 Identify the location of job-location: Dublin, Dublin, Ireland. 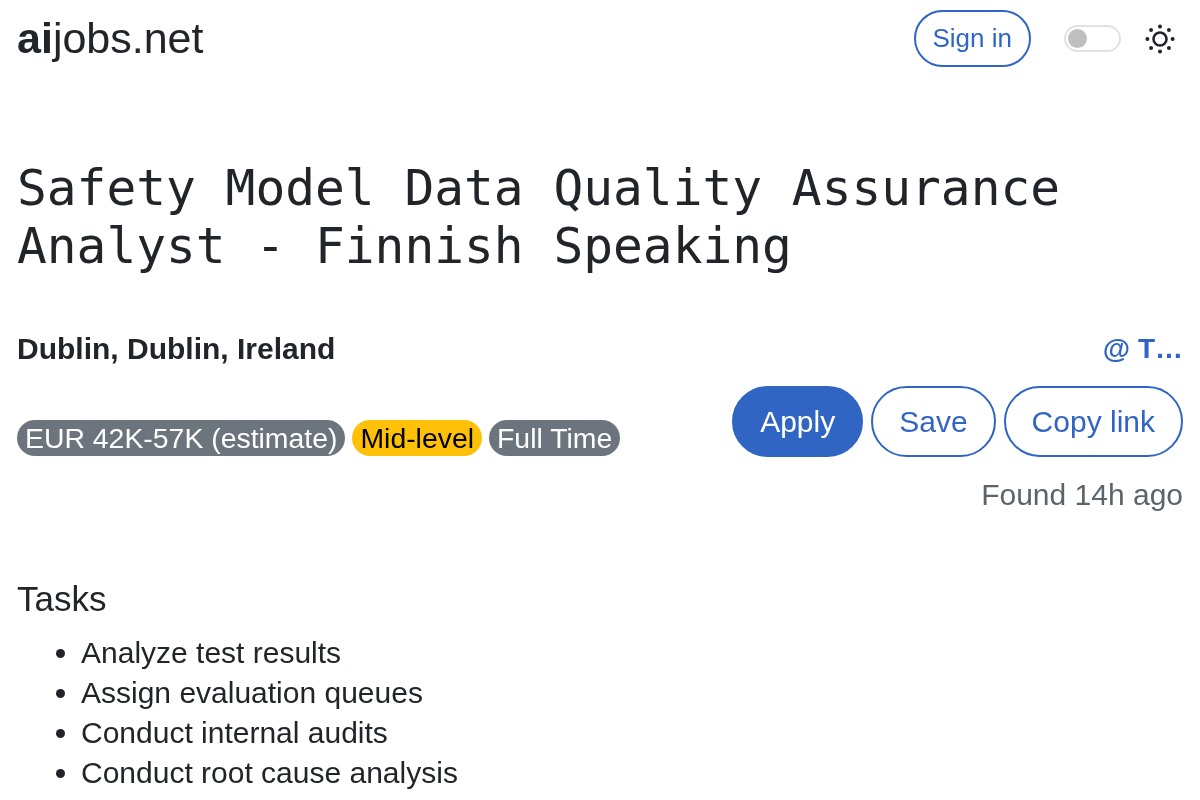
(176, 349).